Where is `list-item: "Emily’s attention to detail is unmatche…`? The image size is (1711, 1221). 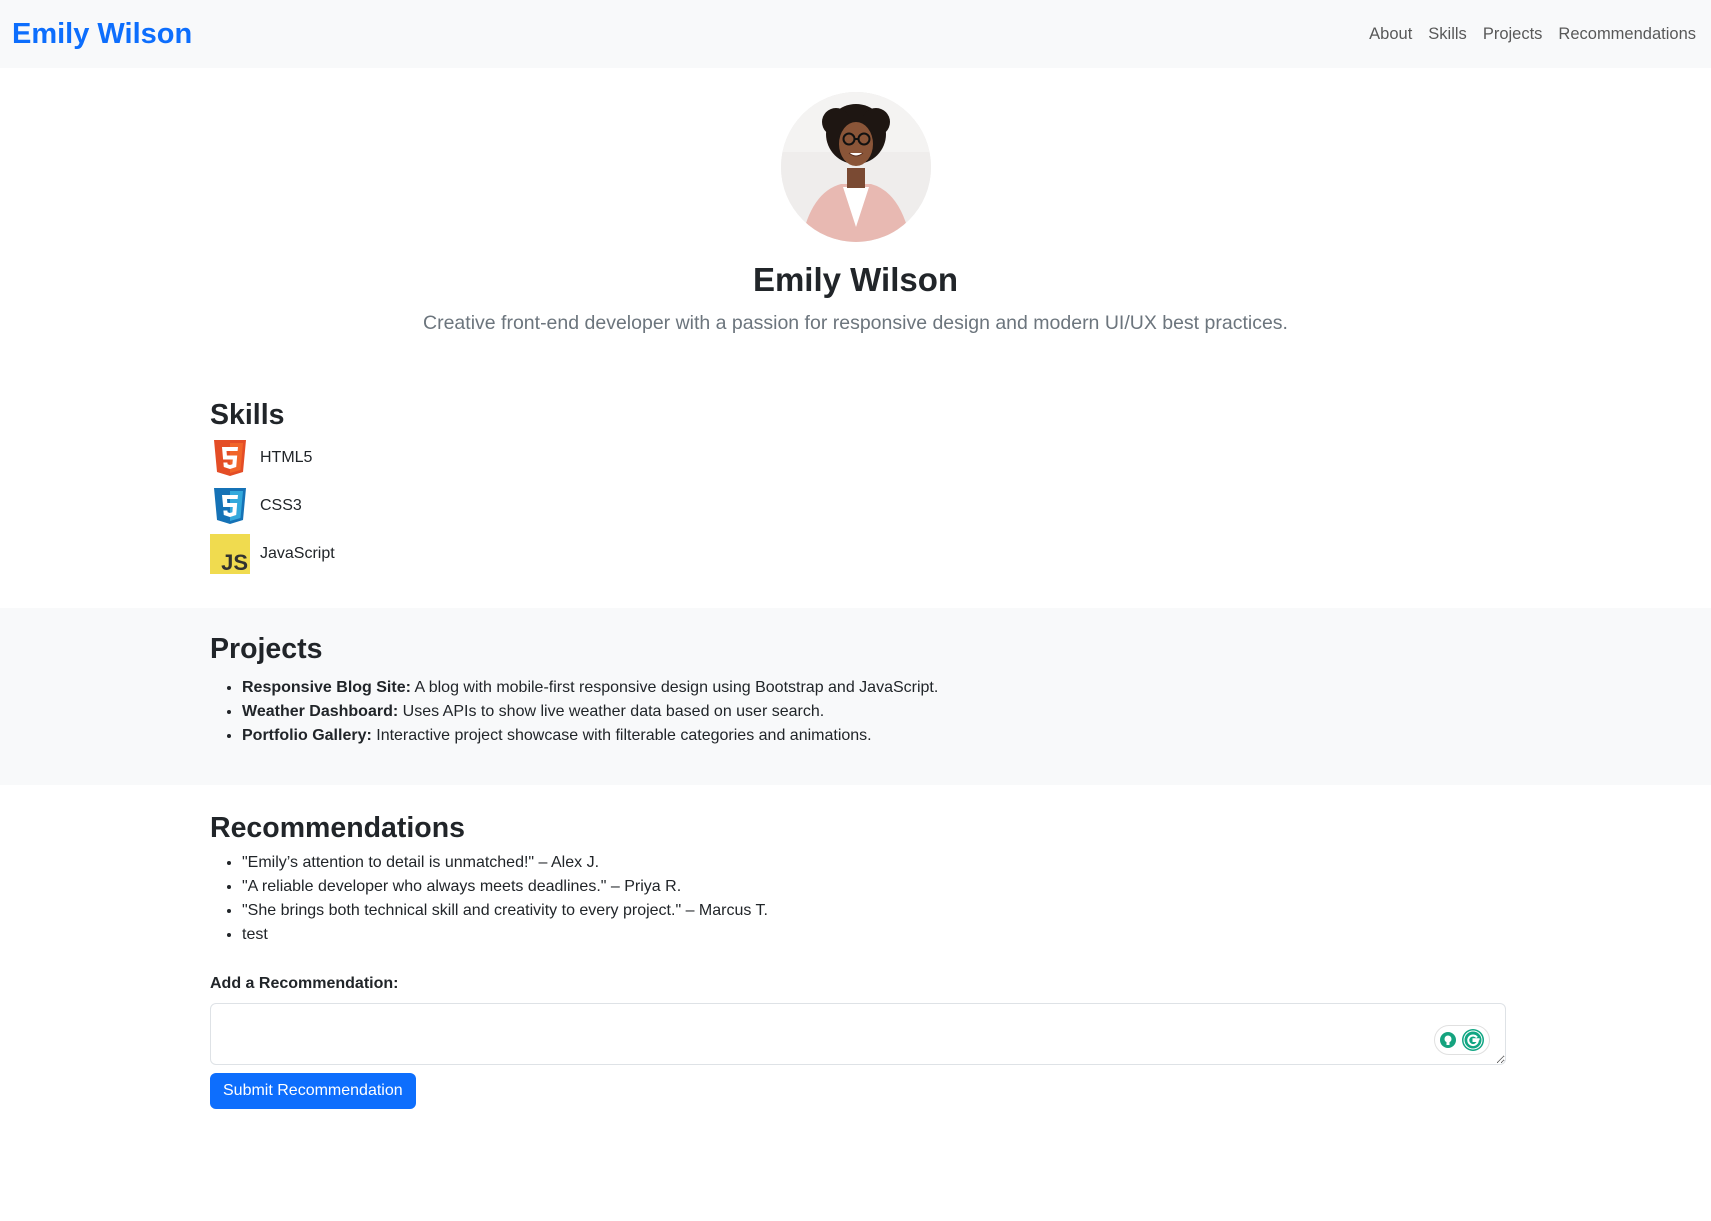 list-item: "Emily’s attention to detail is unmatche… is located at coordinates (874, 863).